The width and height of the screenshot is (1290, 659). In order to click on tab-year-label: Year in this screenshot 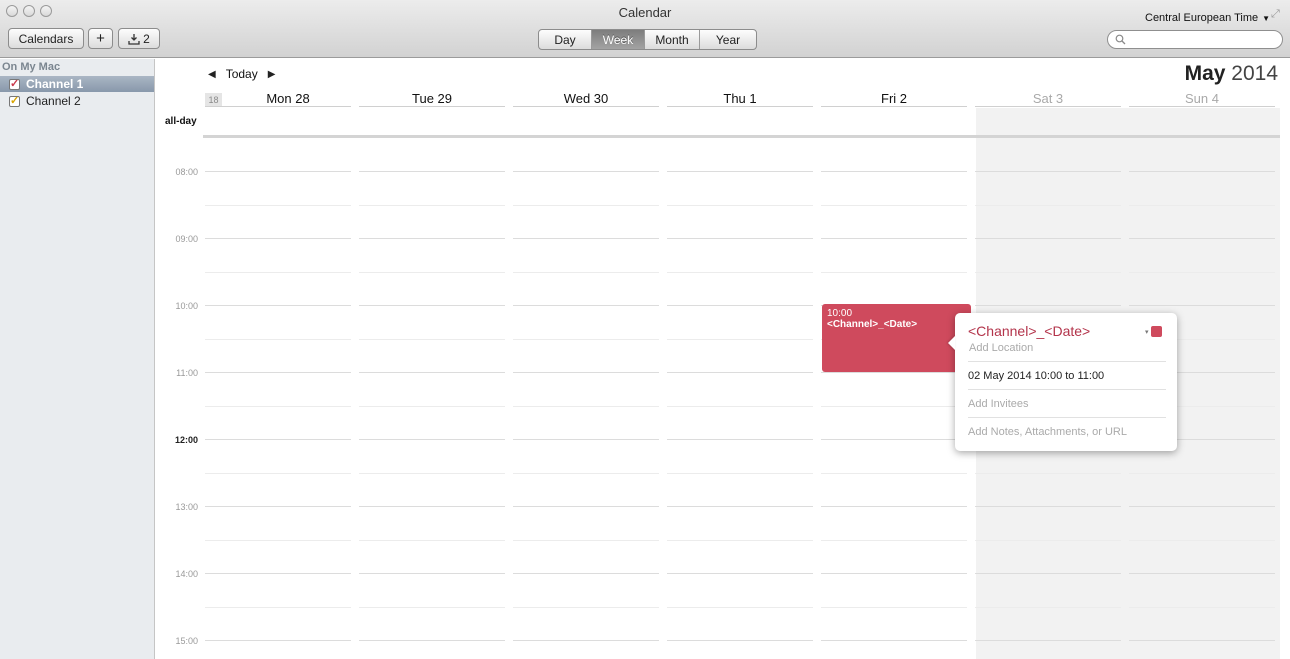, I will do `click(728, 39)`.